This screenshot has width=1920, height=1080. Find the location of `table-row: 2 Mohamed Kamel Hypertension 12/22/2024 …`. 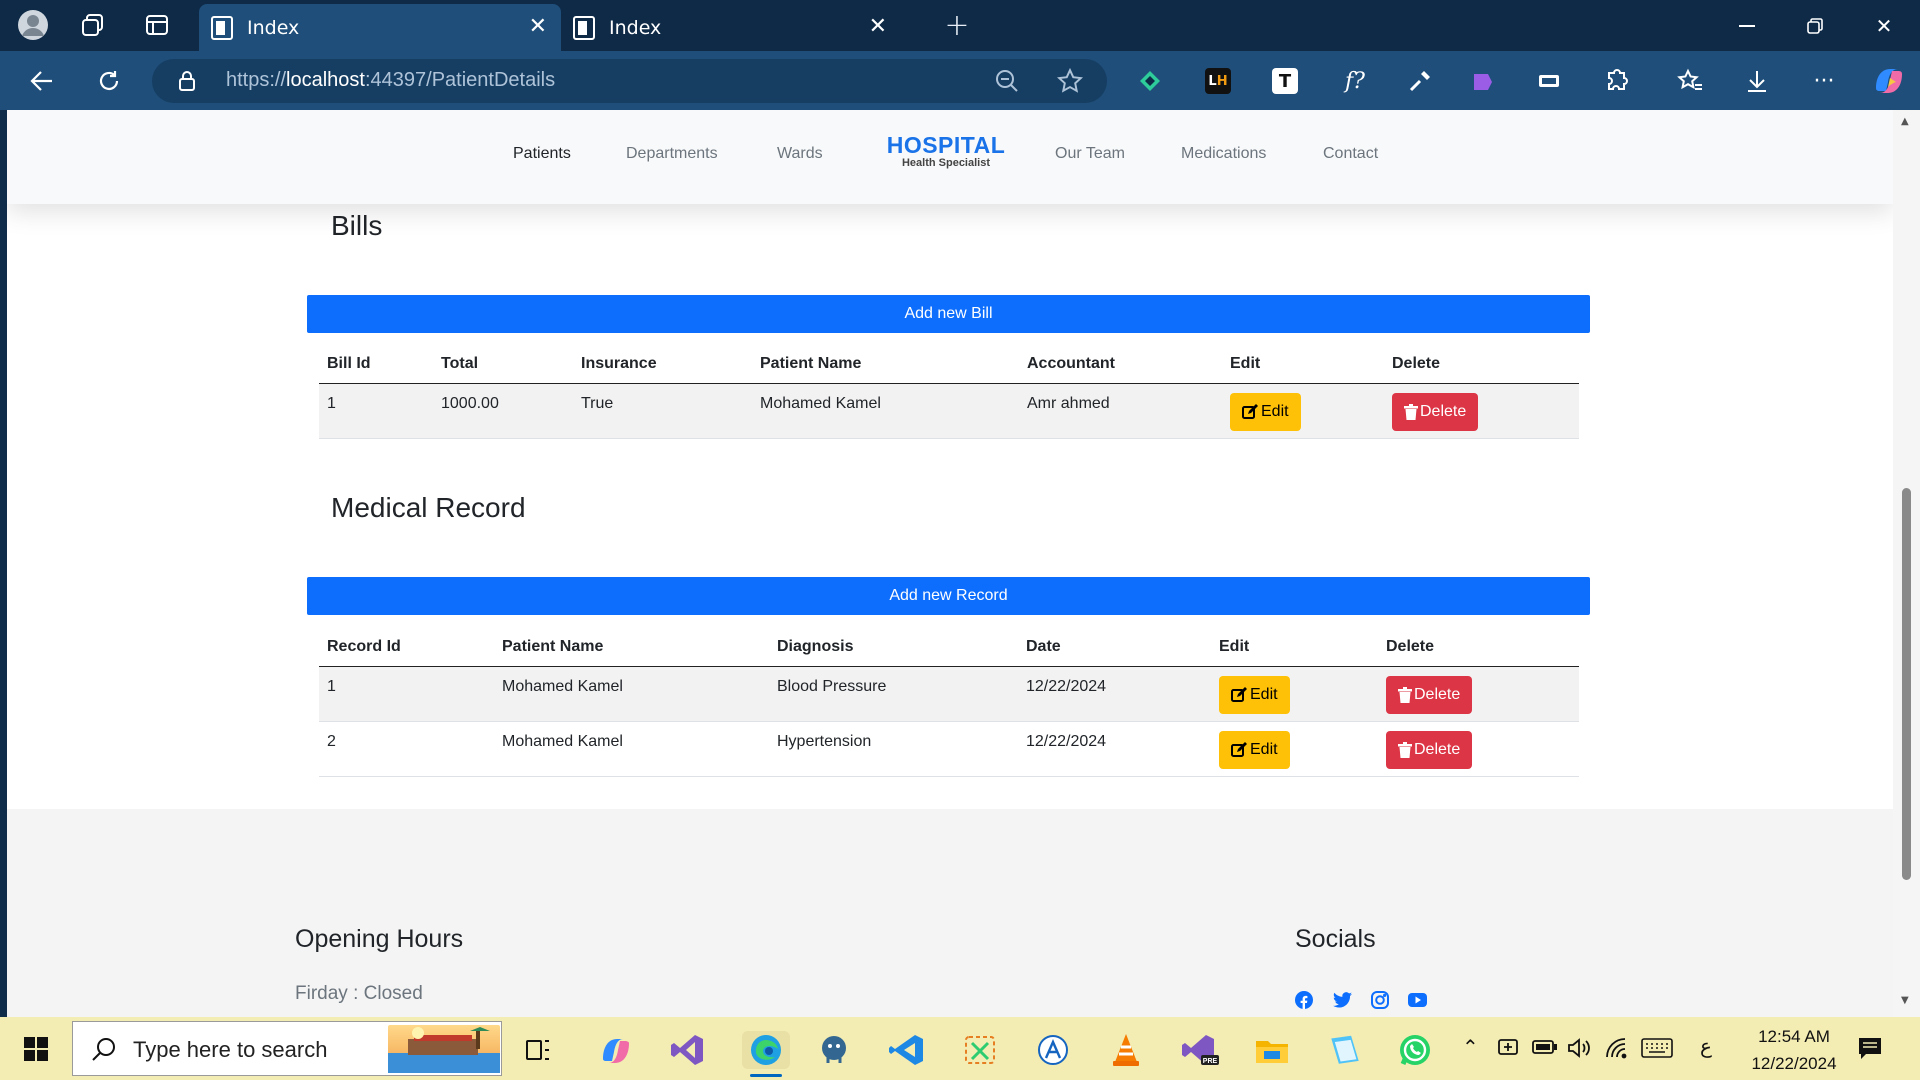

table-row: 2 Mohamed Kamel Hypertension 12/22/2024 … is located at coordinates (949, 749).